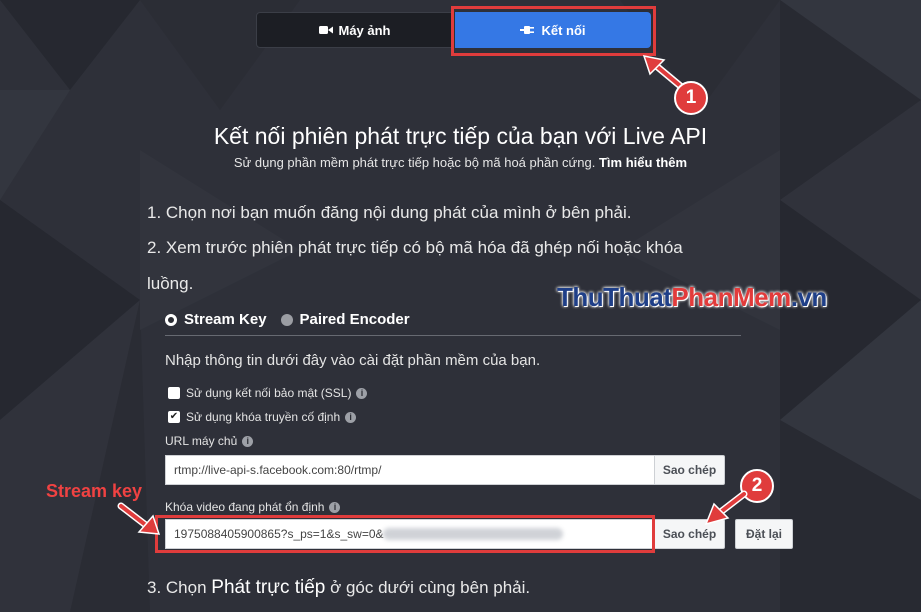 This screenshot has width=921, height=612. I want to click on highlight-box-stream-key, so click(405, 534).